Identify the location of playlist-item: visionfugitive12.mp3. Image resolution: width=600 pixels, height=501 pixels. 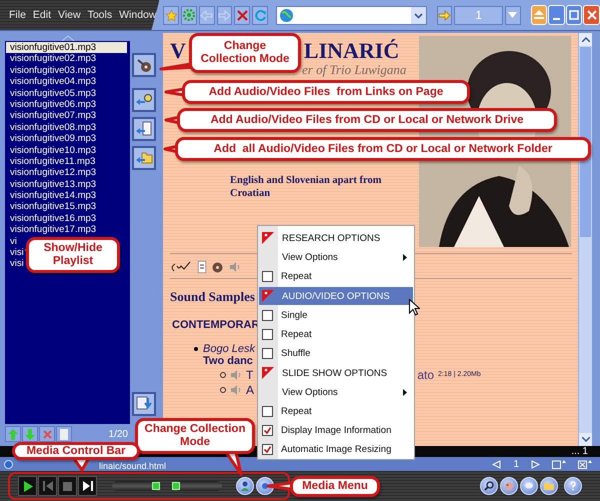
(66, 173).